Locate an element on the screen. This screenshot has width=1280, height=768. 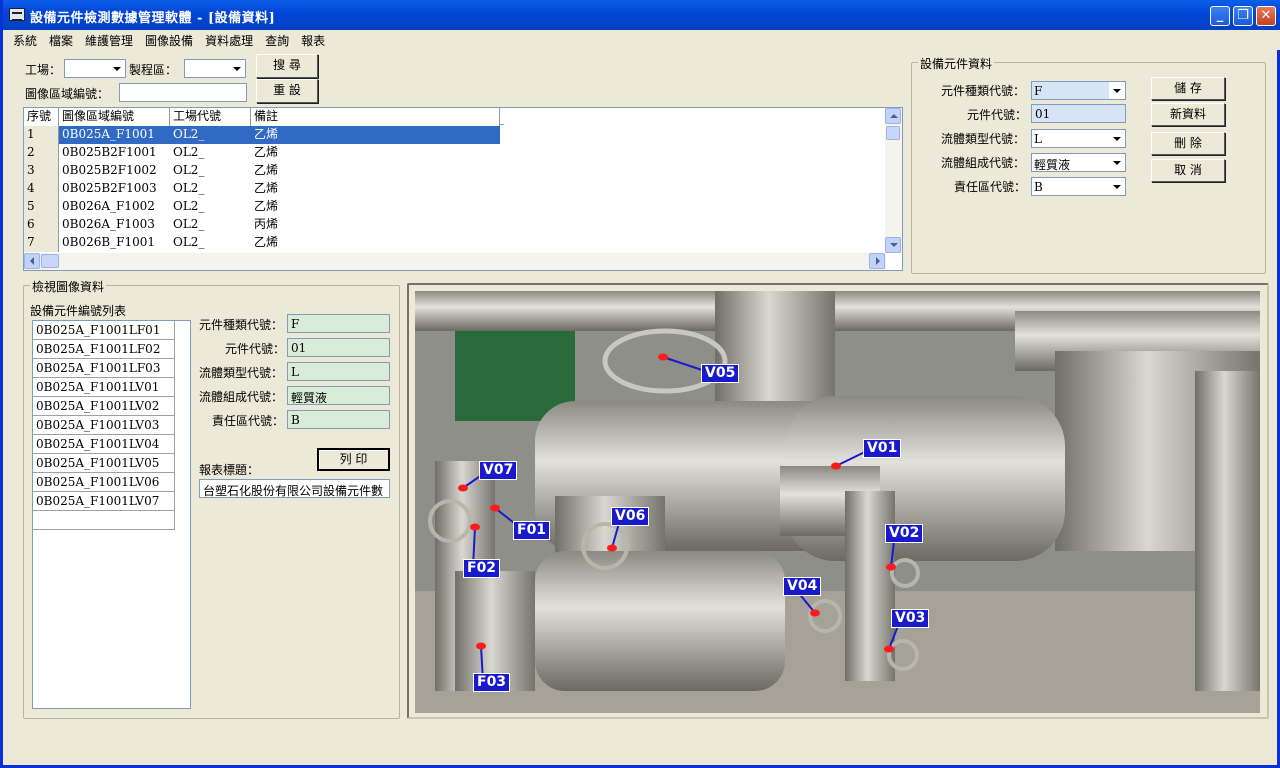
menu-report: 報表 is located at coordinates (313, 39).